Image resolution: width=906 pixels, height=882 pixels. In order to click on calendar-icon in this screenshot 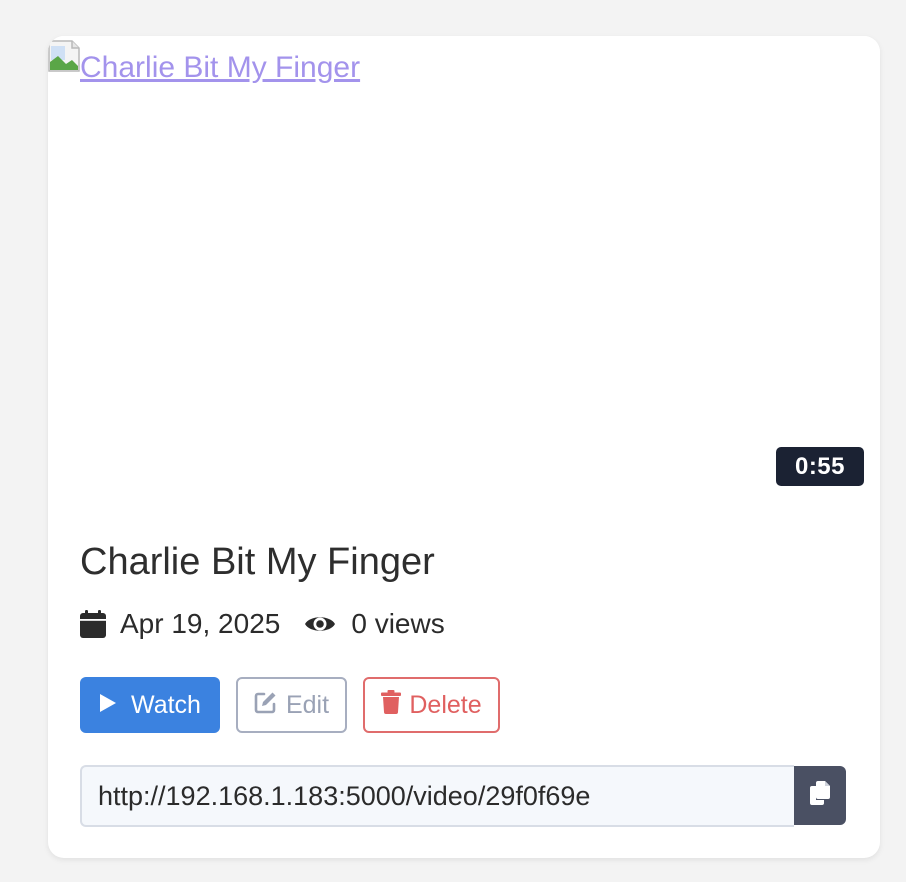, I will do `click(93, 624)`.